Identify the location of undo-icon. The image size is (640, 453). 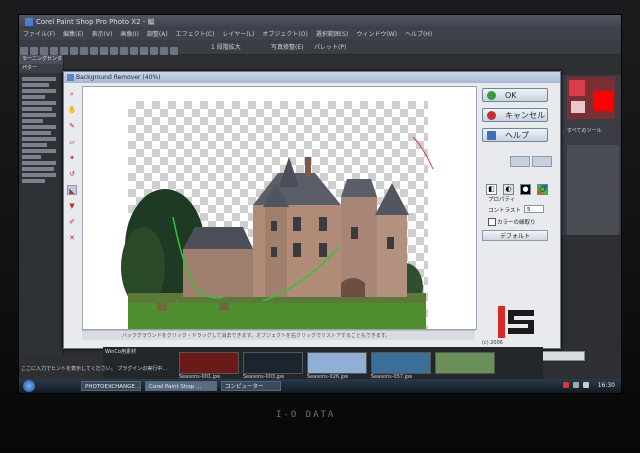
(64, 51).